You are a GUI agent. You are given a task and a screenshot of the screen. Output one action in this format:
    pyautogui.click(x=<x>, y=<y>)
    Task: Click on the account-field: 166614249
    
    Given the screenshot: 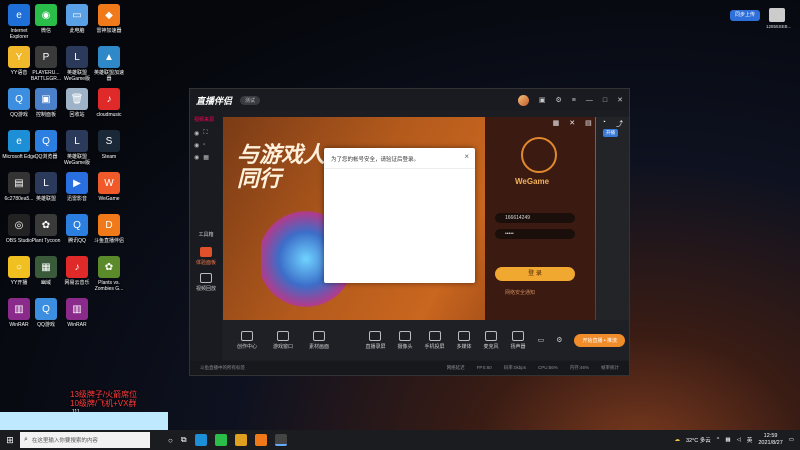 What is the action you would take?
    pyautogui.click(x=535, y=218)
    